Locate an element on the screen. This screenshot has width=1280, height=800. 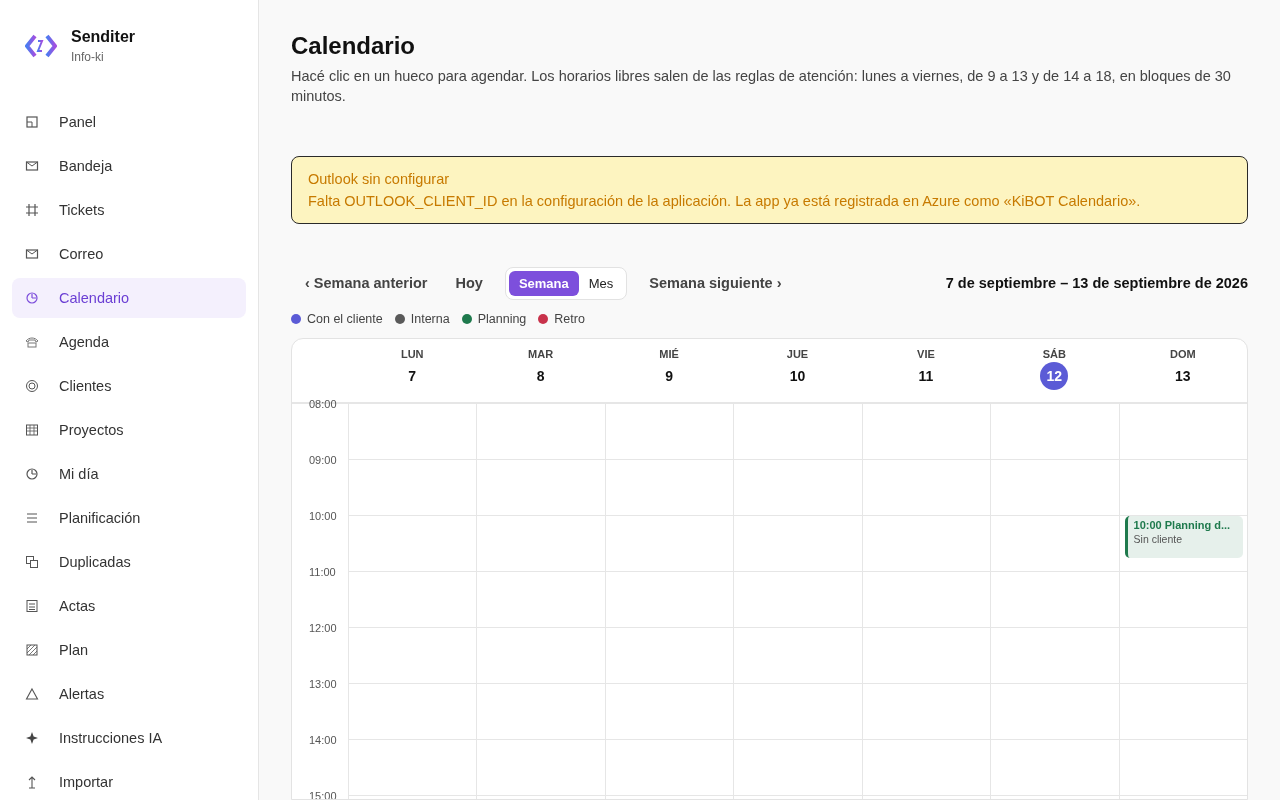
copy-icon is located at coordinates (32, 562).